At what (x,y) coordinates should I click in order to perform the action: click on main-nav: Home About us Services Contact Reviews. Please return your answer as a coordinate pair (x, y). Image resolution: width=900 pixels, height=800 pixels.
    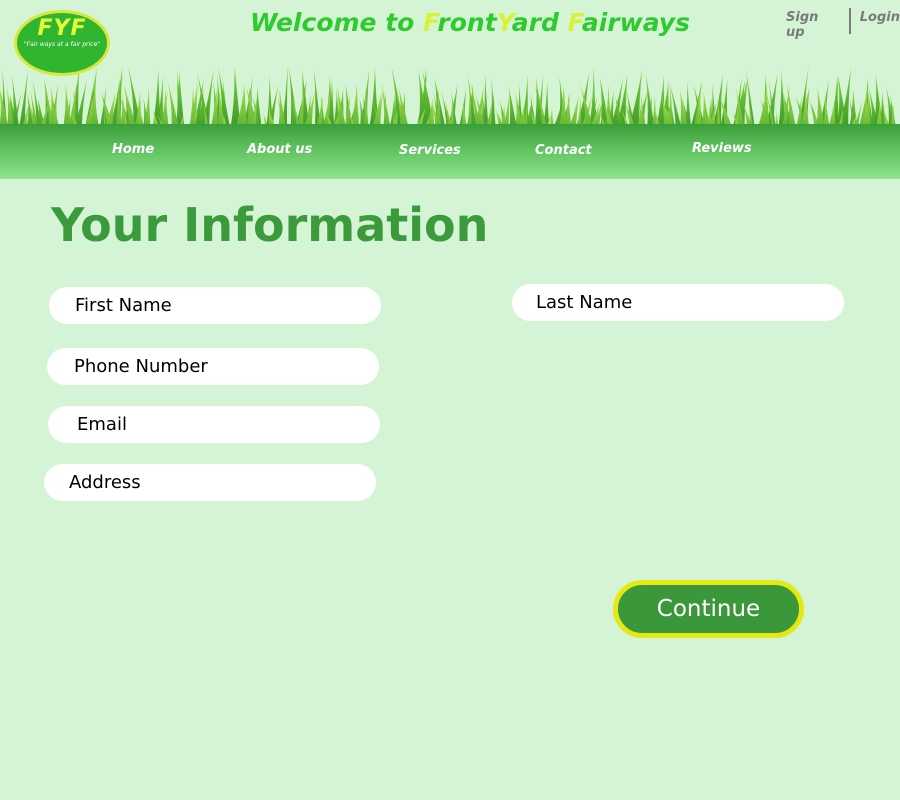
    Looking at the image, I should click on (450, 151).